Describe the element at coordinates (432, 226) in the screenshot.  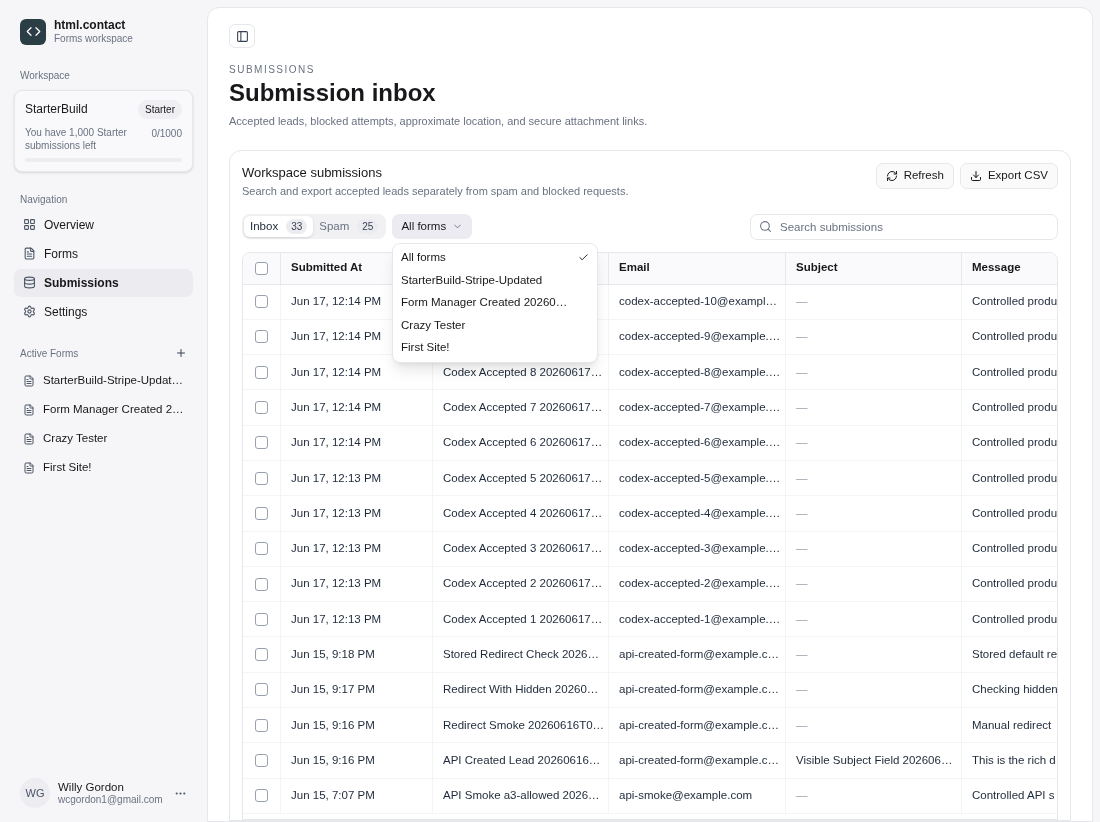
I see `form-filter-dropdown: All forms` at that location.